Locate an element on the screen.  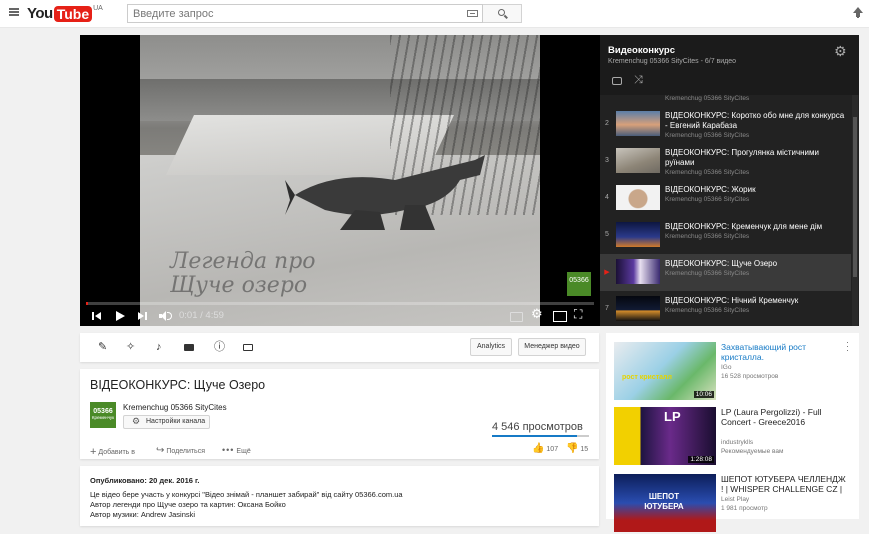
volume-icon is located at coordinates (165, 316).